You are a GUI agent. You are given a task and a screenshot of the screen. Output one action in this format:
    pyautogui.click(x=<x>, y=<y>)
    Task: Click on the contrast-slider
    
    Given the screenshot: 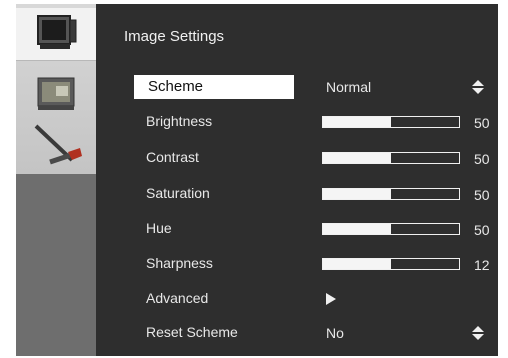 What is the action you would take?
    pyautogui.click(x=391, y=158)
    